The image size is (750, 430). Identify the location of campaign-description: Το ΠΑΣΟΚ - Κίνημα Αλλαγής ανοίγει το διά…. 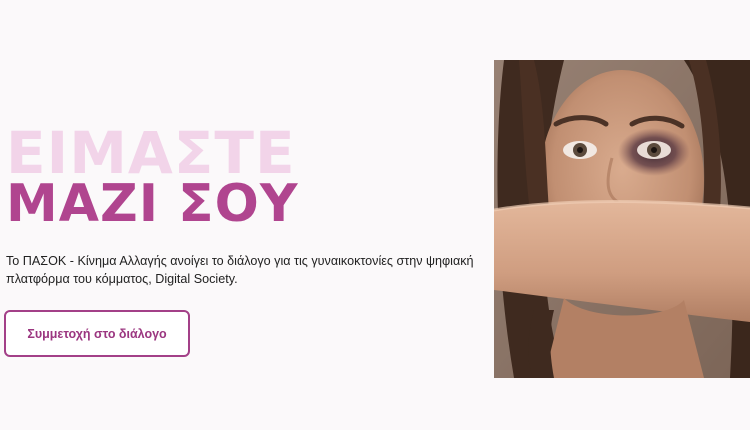
(240, 270).